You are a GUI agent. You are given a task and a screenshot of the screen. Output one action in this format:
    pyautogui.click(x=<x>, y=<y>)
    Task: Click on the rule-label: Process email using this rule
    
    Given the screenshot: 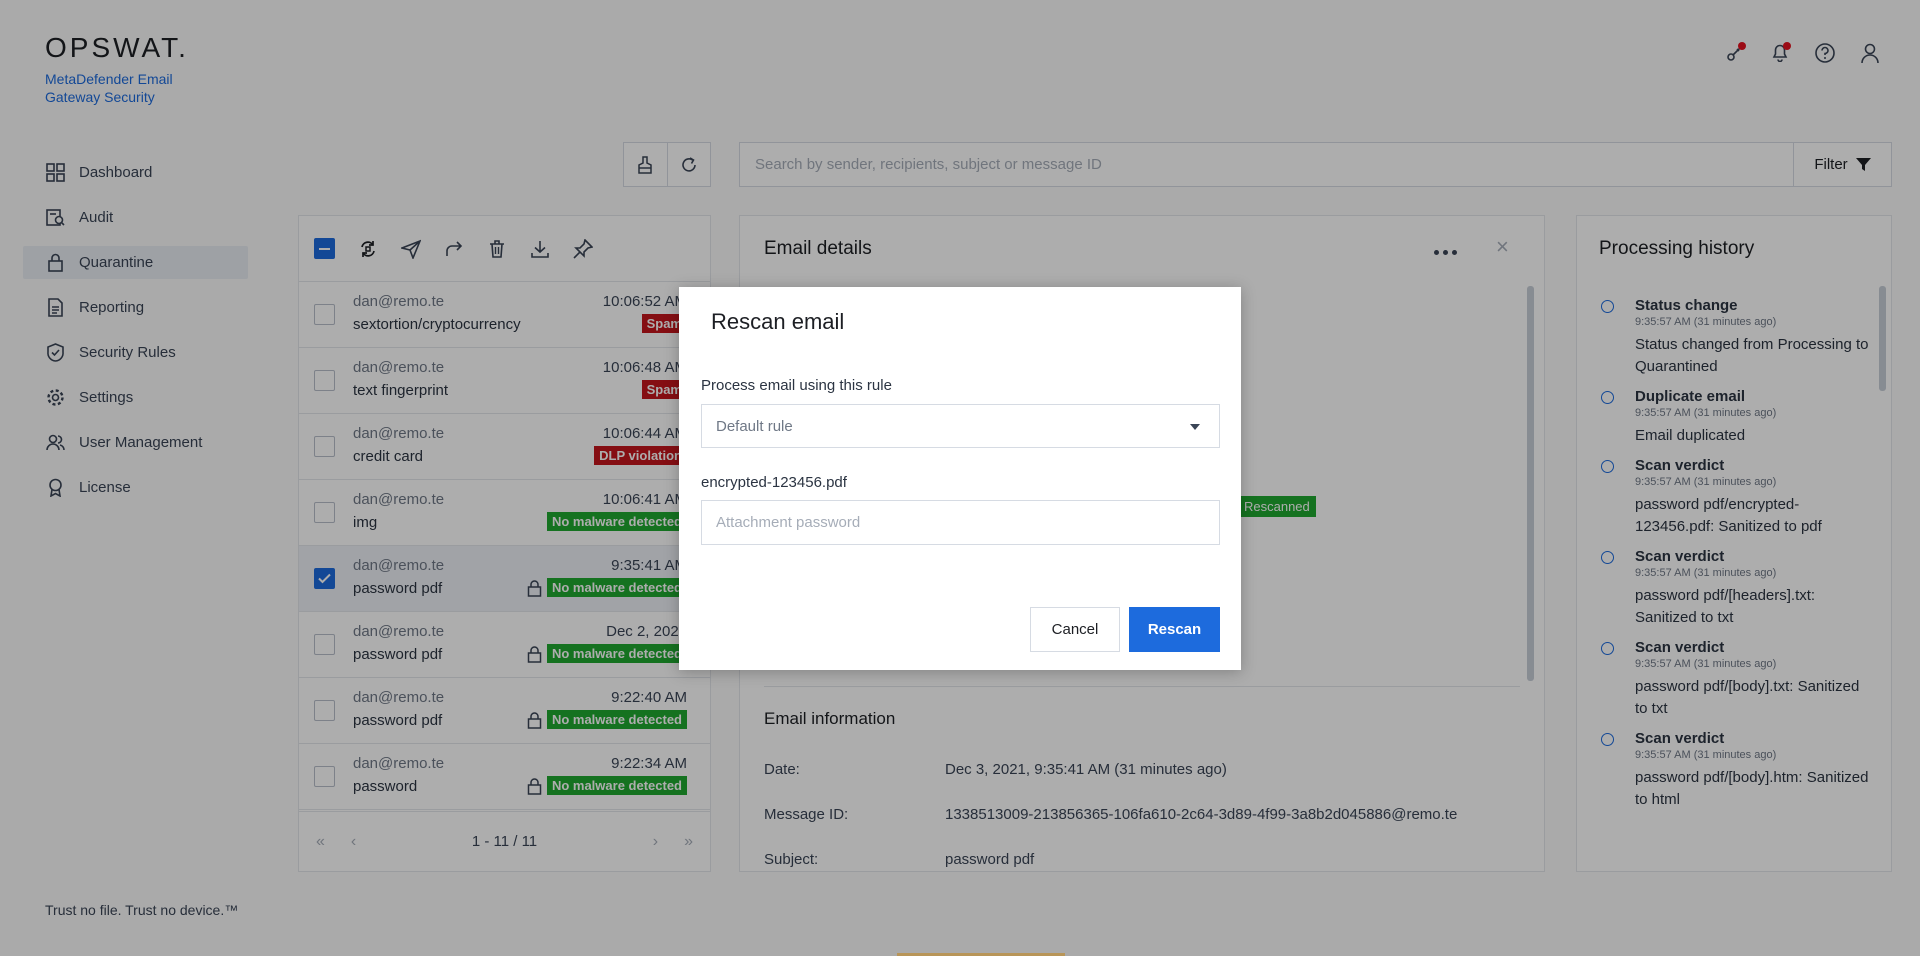 What is the action you would take?
    pyautogui.click(x=796, y=385)
    